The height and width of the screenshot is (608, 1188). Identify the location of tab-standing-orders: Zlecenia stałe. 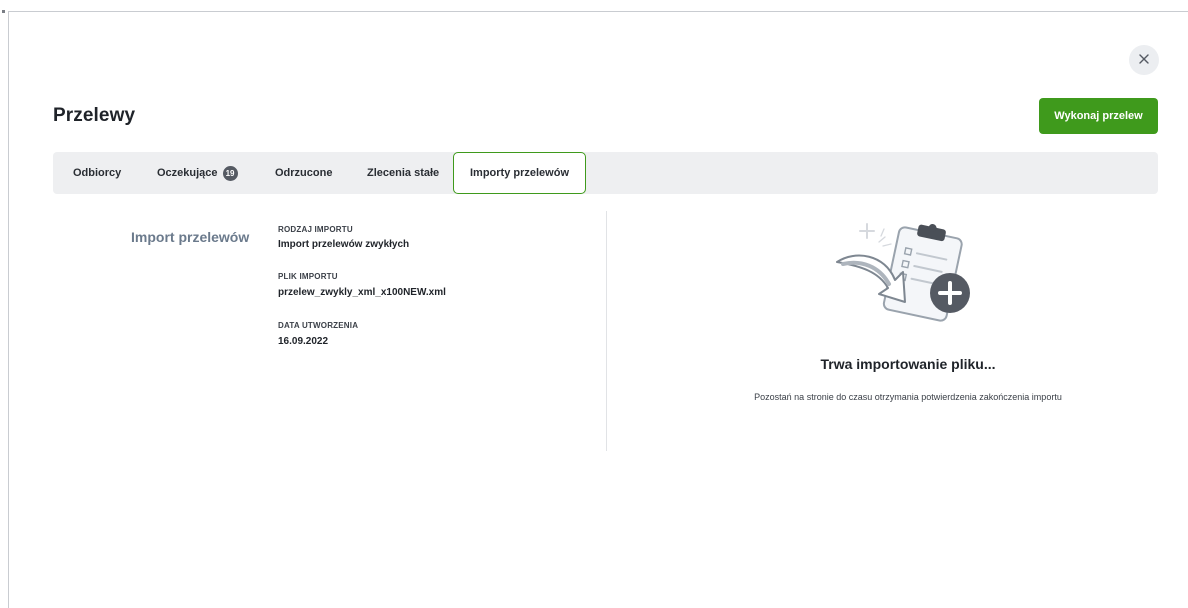
(403, 173).